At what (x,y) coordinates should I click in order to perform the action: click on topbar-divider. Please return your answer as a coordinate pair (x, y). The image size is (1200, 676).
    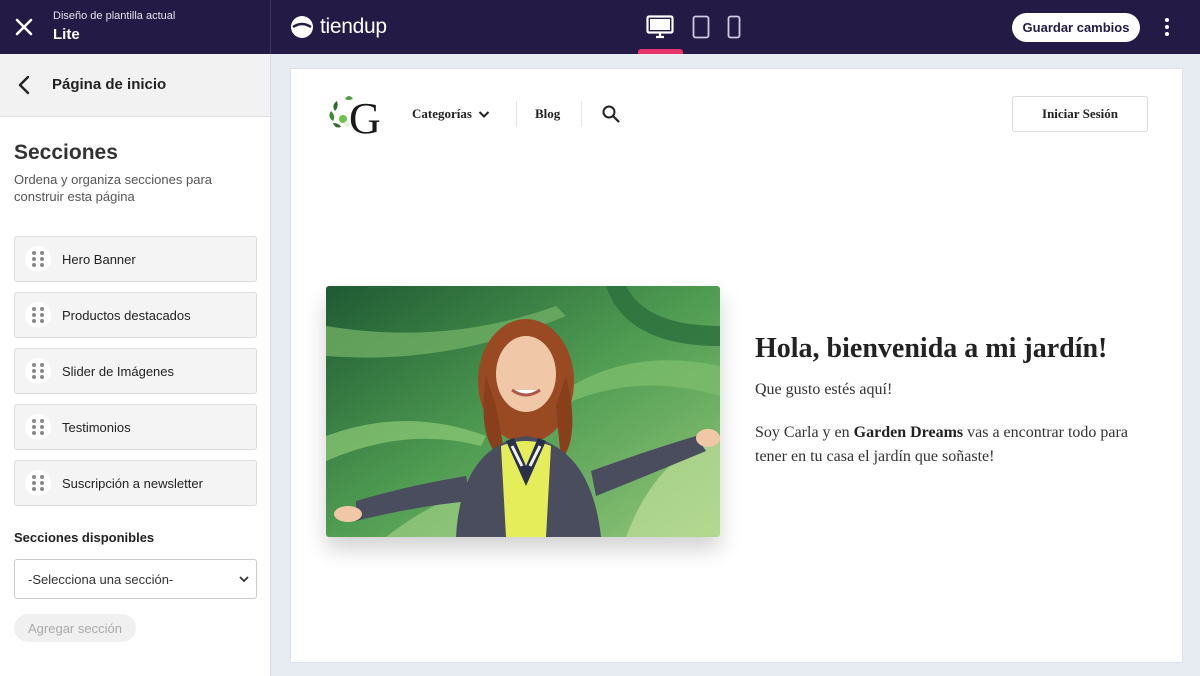
    Looking at the image, I should click on (270, 27).